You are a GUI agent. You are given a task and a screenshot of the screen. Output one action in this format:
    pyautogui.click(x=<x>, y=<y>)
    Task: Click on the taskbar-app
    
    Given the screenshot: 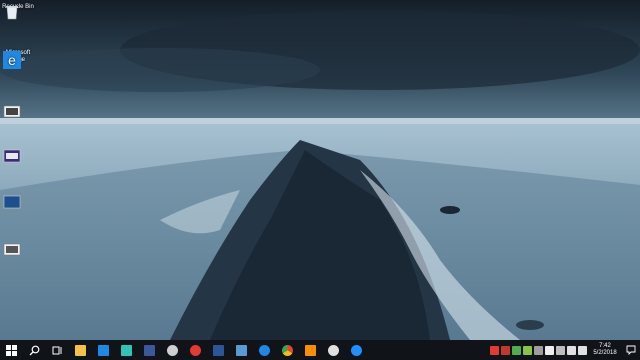 What is the action you would take?
    pyautogui.click(x=126, y=350)
    